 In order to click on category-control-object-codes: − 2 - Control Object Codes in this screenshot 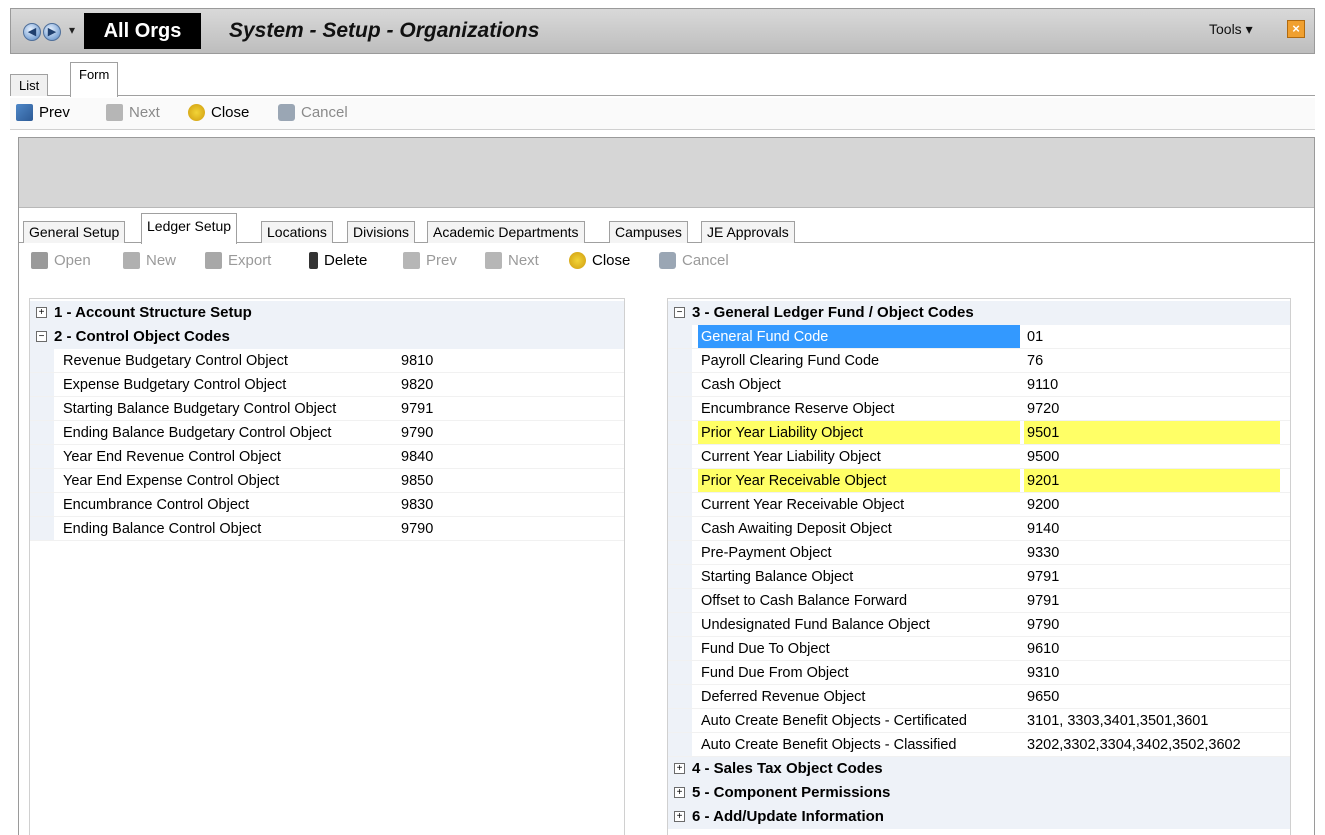, I will do `click(327, 337)`.